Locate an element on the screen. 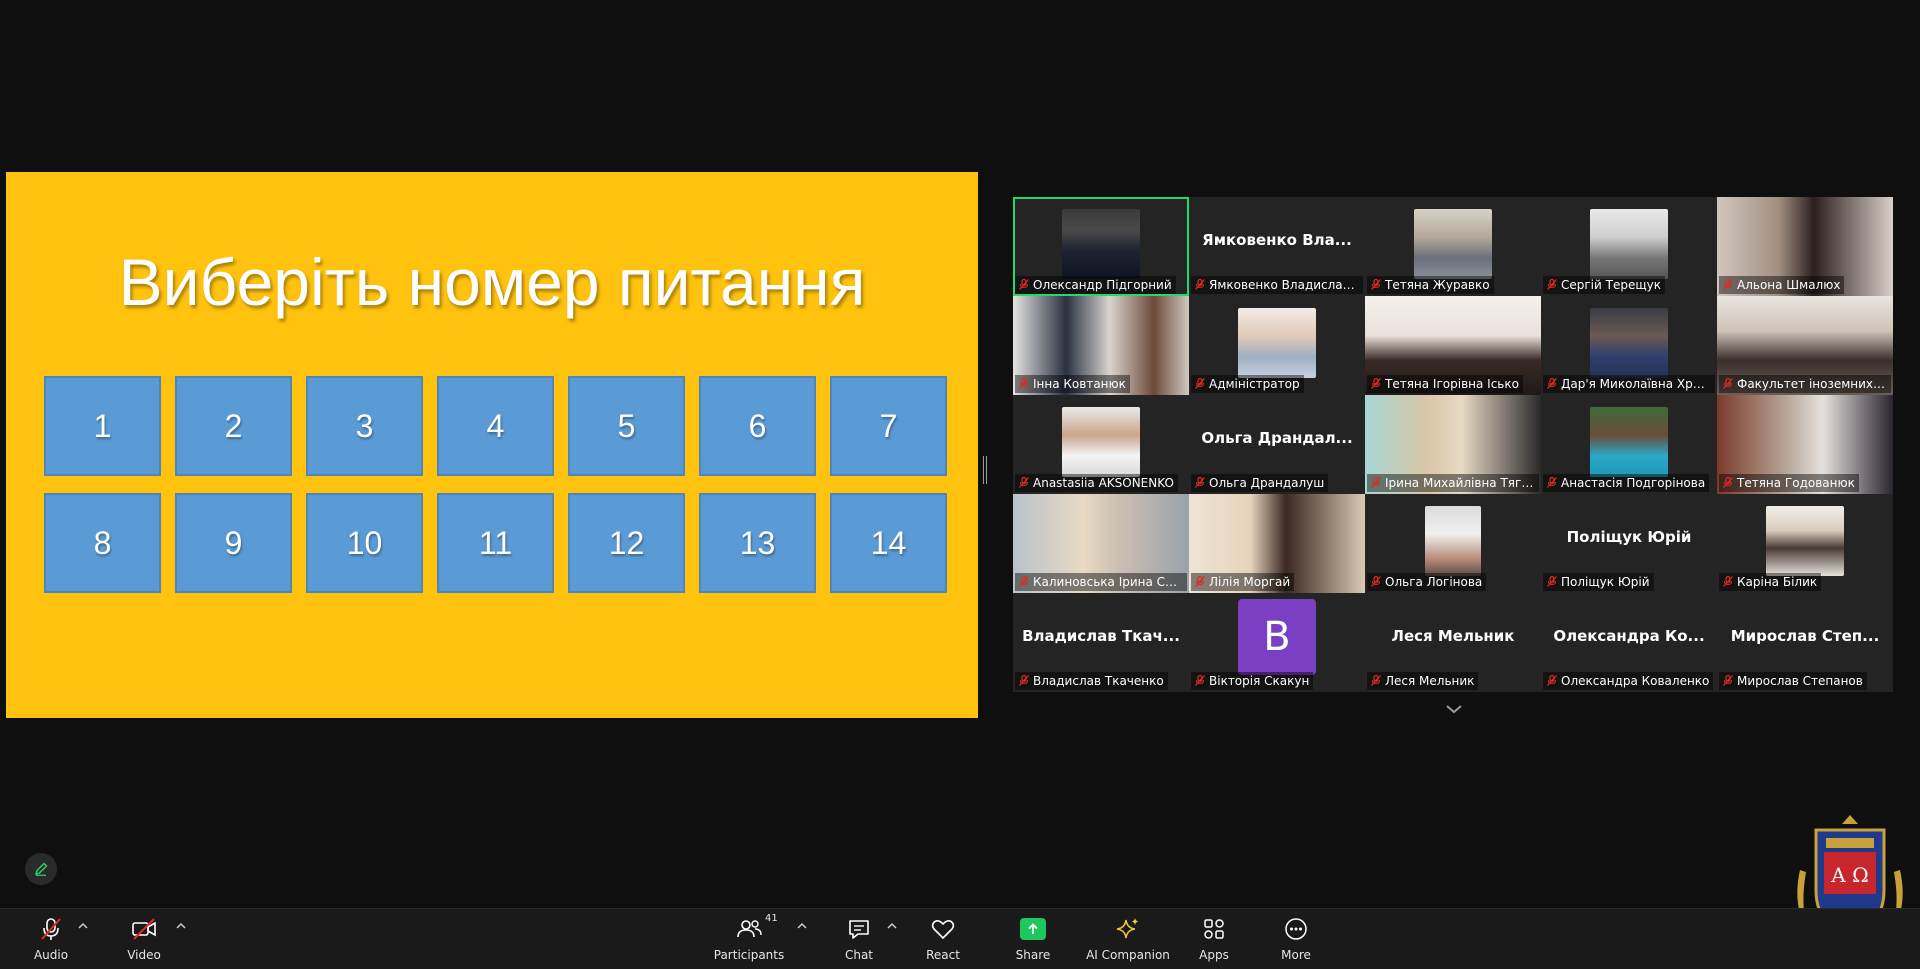 Image resolution: width=1920 pixels, height=969 pixels. share-screen-icon is located at coordinates (1033, 929).